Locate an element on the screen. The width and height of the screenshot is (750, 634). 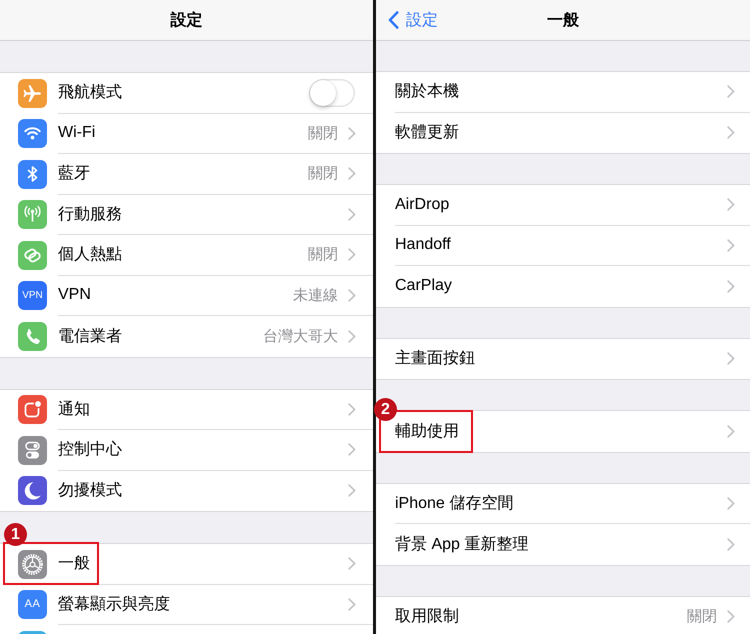
row-label: 飛航模式 is located at coordinates (90, 93).